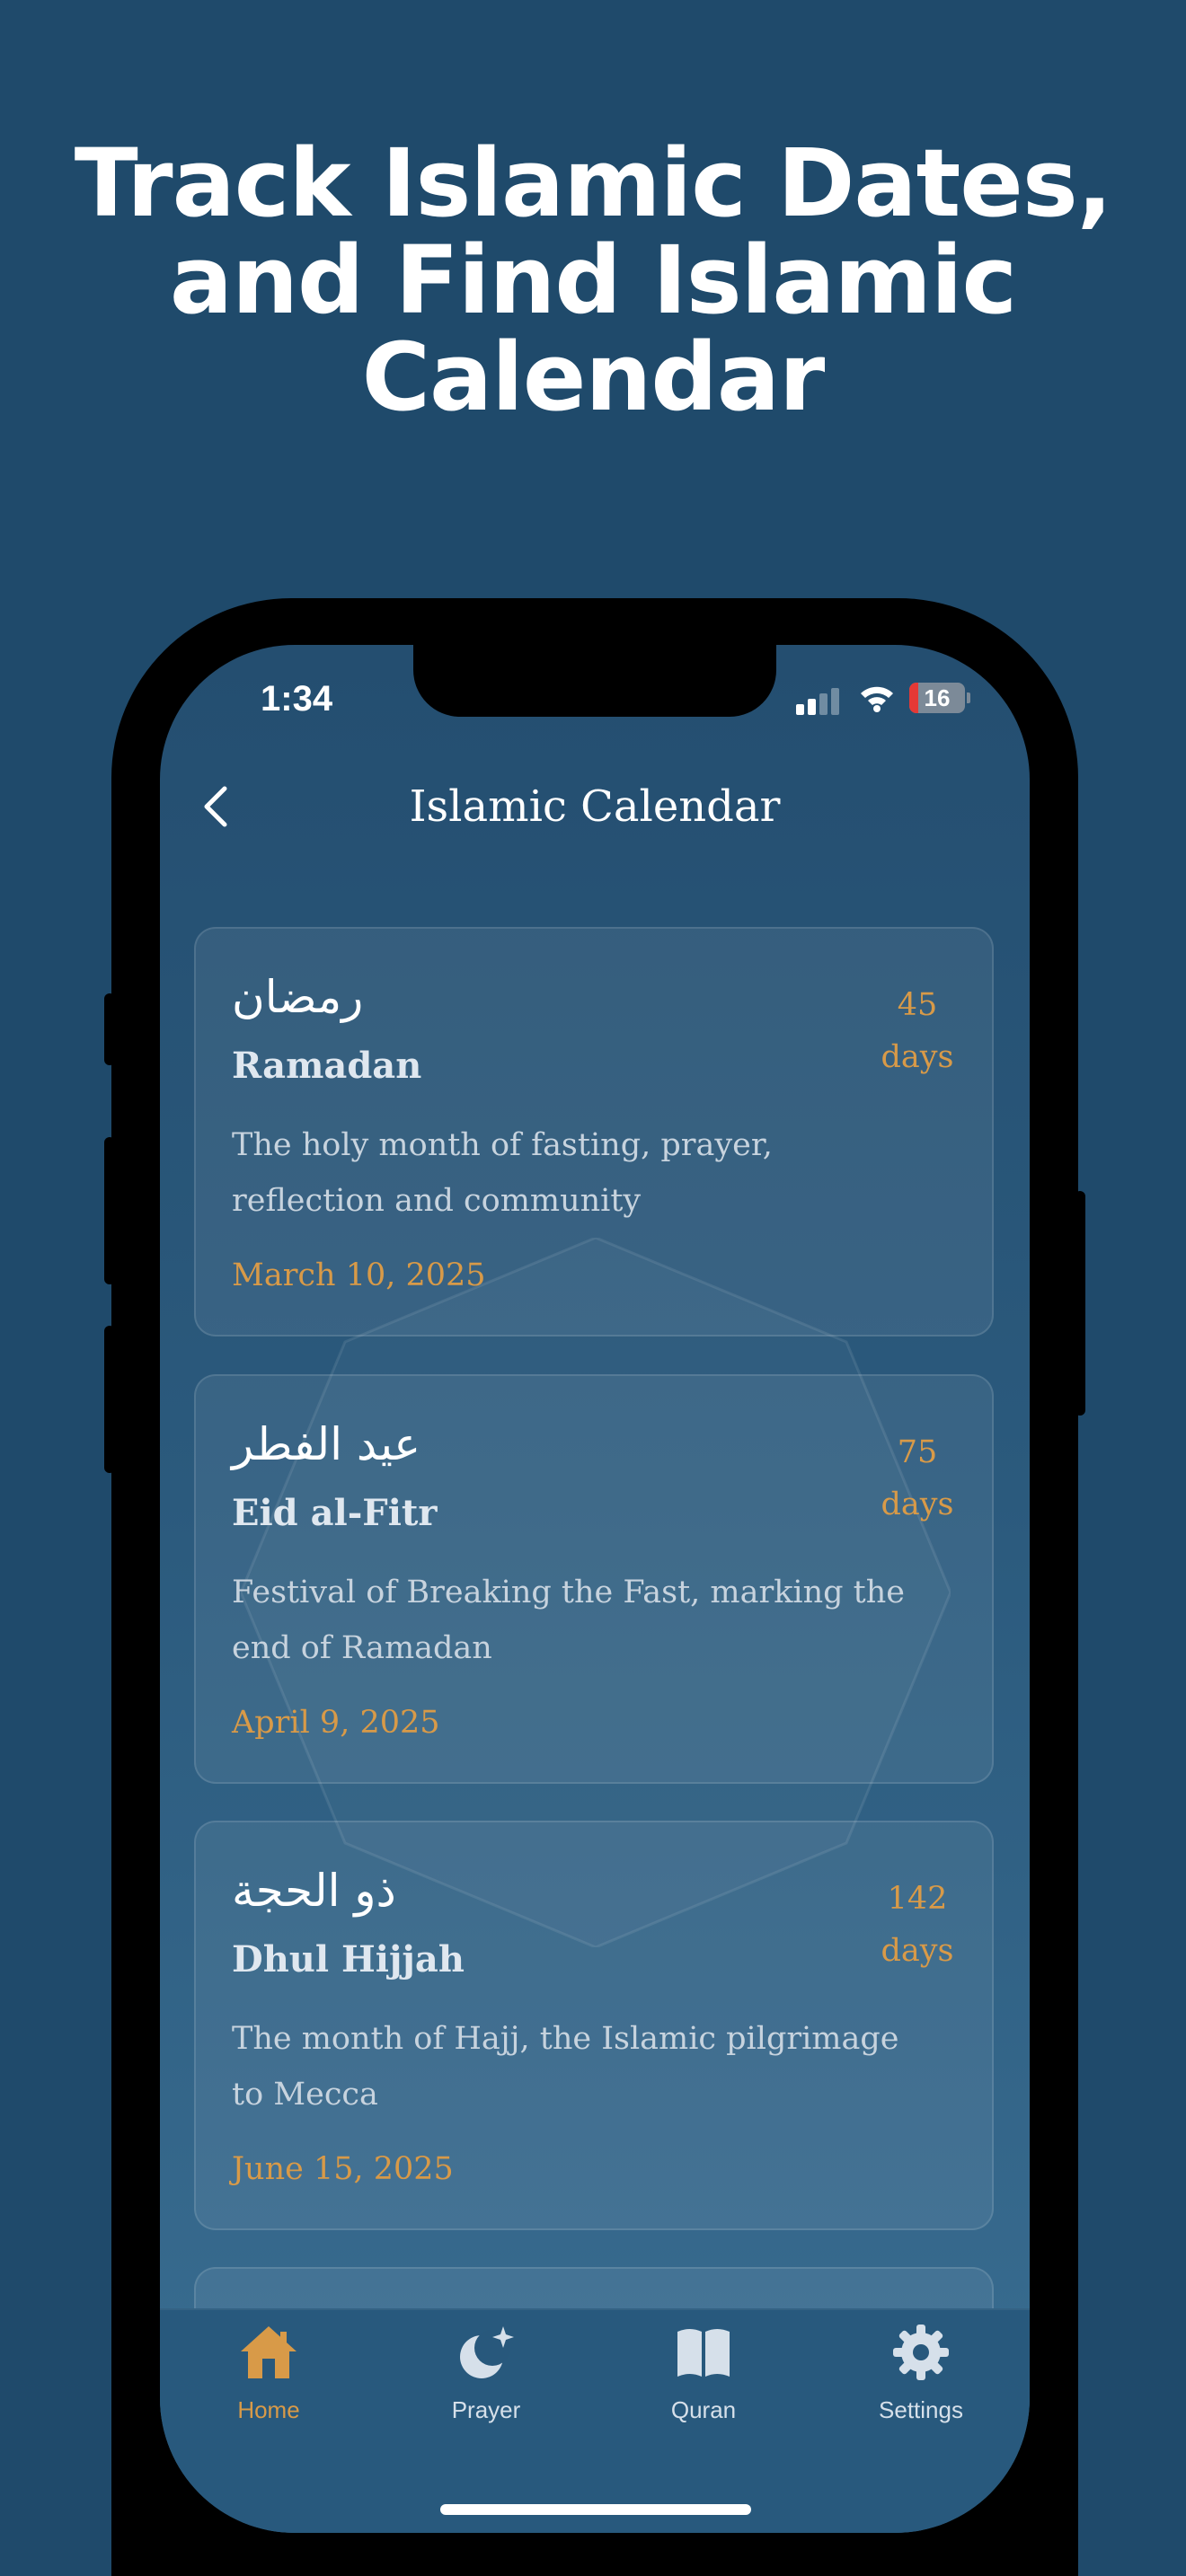 This screenshot has width=1186, height=2576. What do you see at coordinates (298, 997) in the screenshot?
I see `event-arabic-name: رمضان` at bounding box center [298, 997].